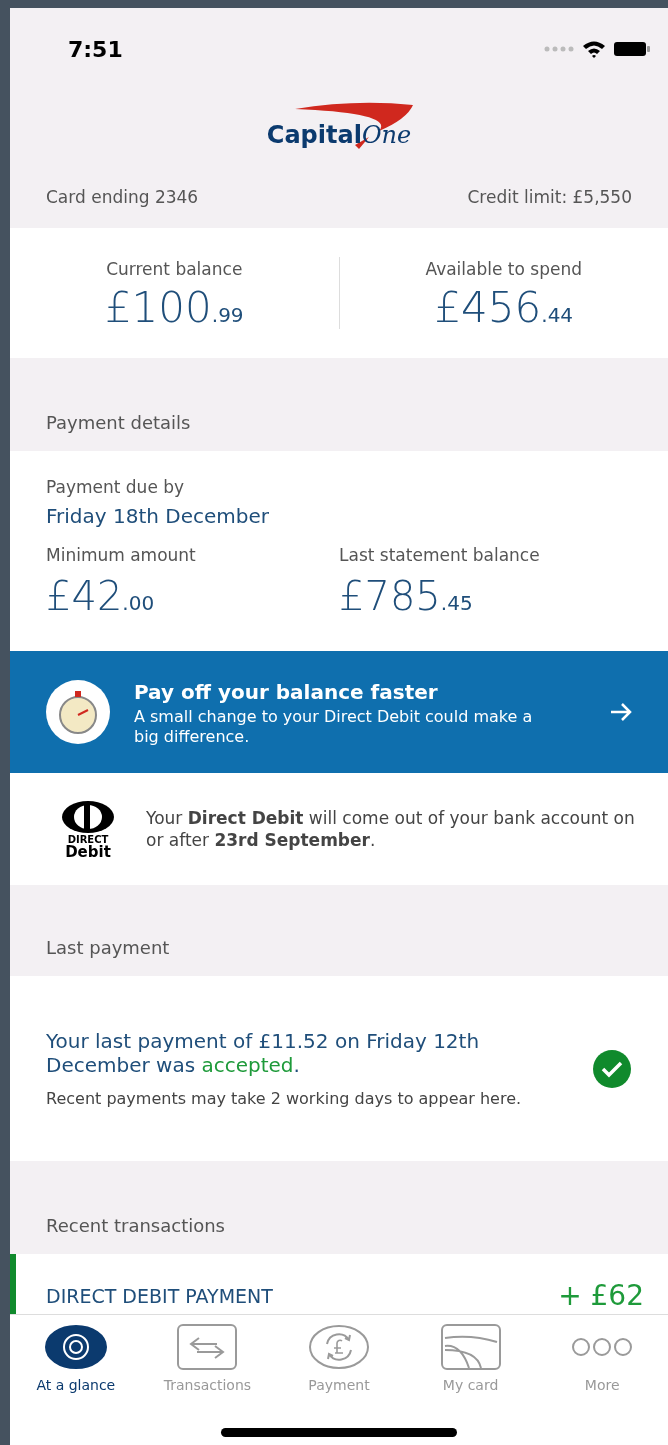  Describe the element at coordinates (470, 1359) in the screenshot. I see `tab: My card` at that location.